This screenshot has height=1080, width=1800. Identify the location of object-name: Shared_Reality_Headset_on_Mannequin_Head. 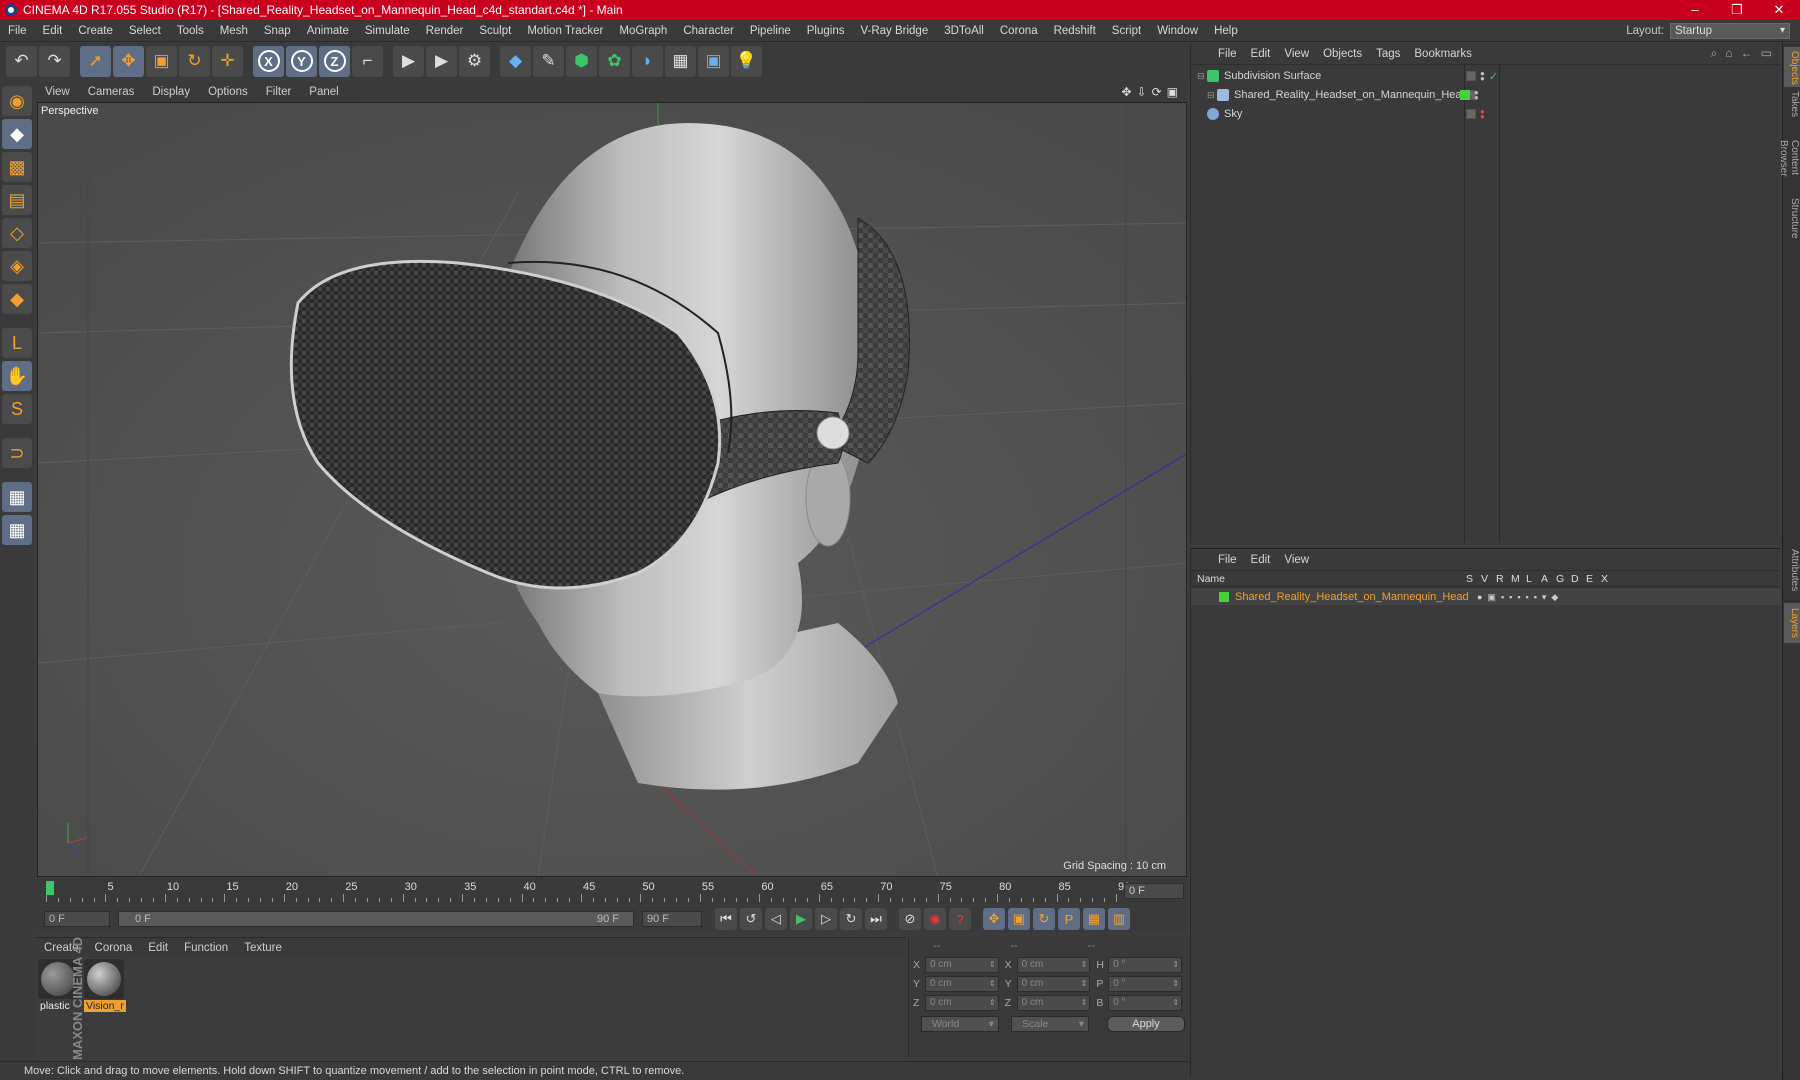
(1351, 95).